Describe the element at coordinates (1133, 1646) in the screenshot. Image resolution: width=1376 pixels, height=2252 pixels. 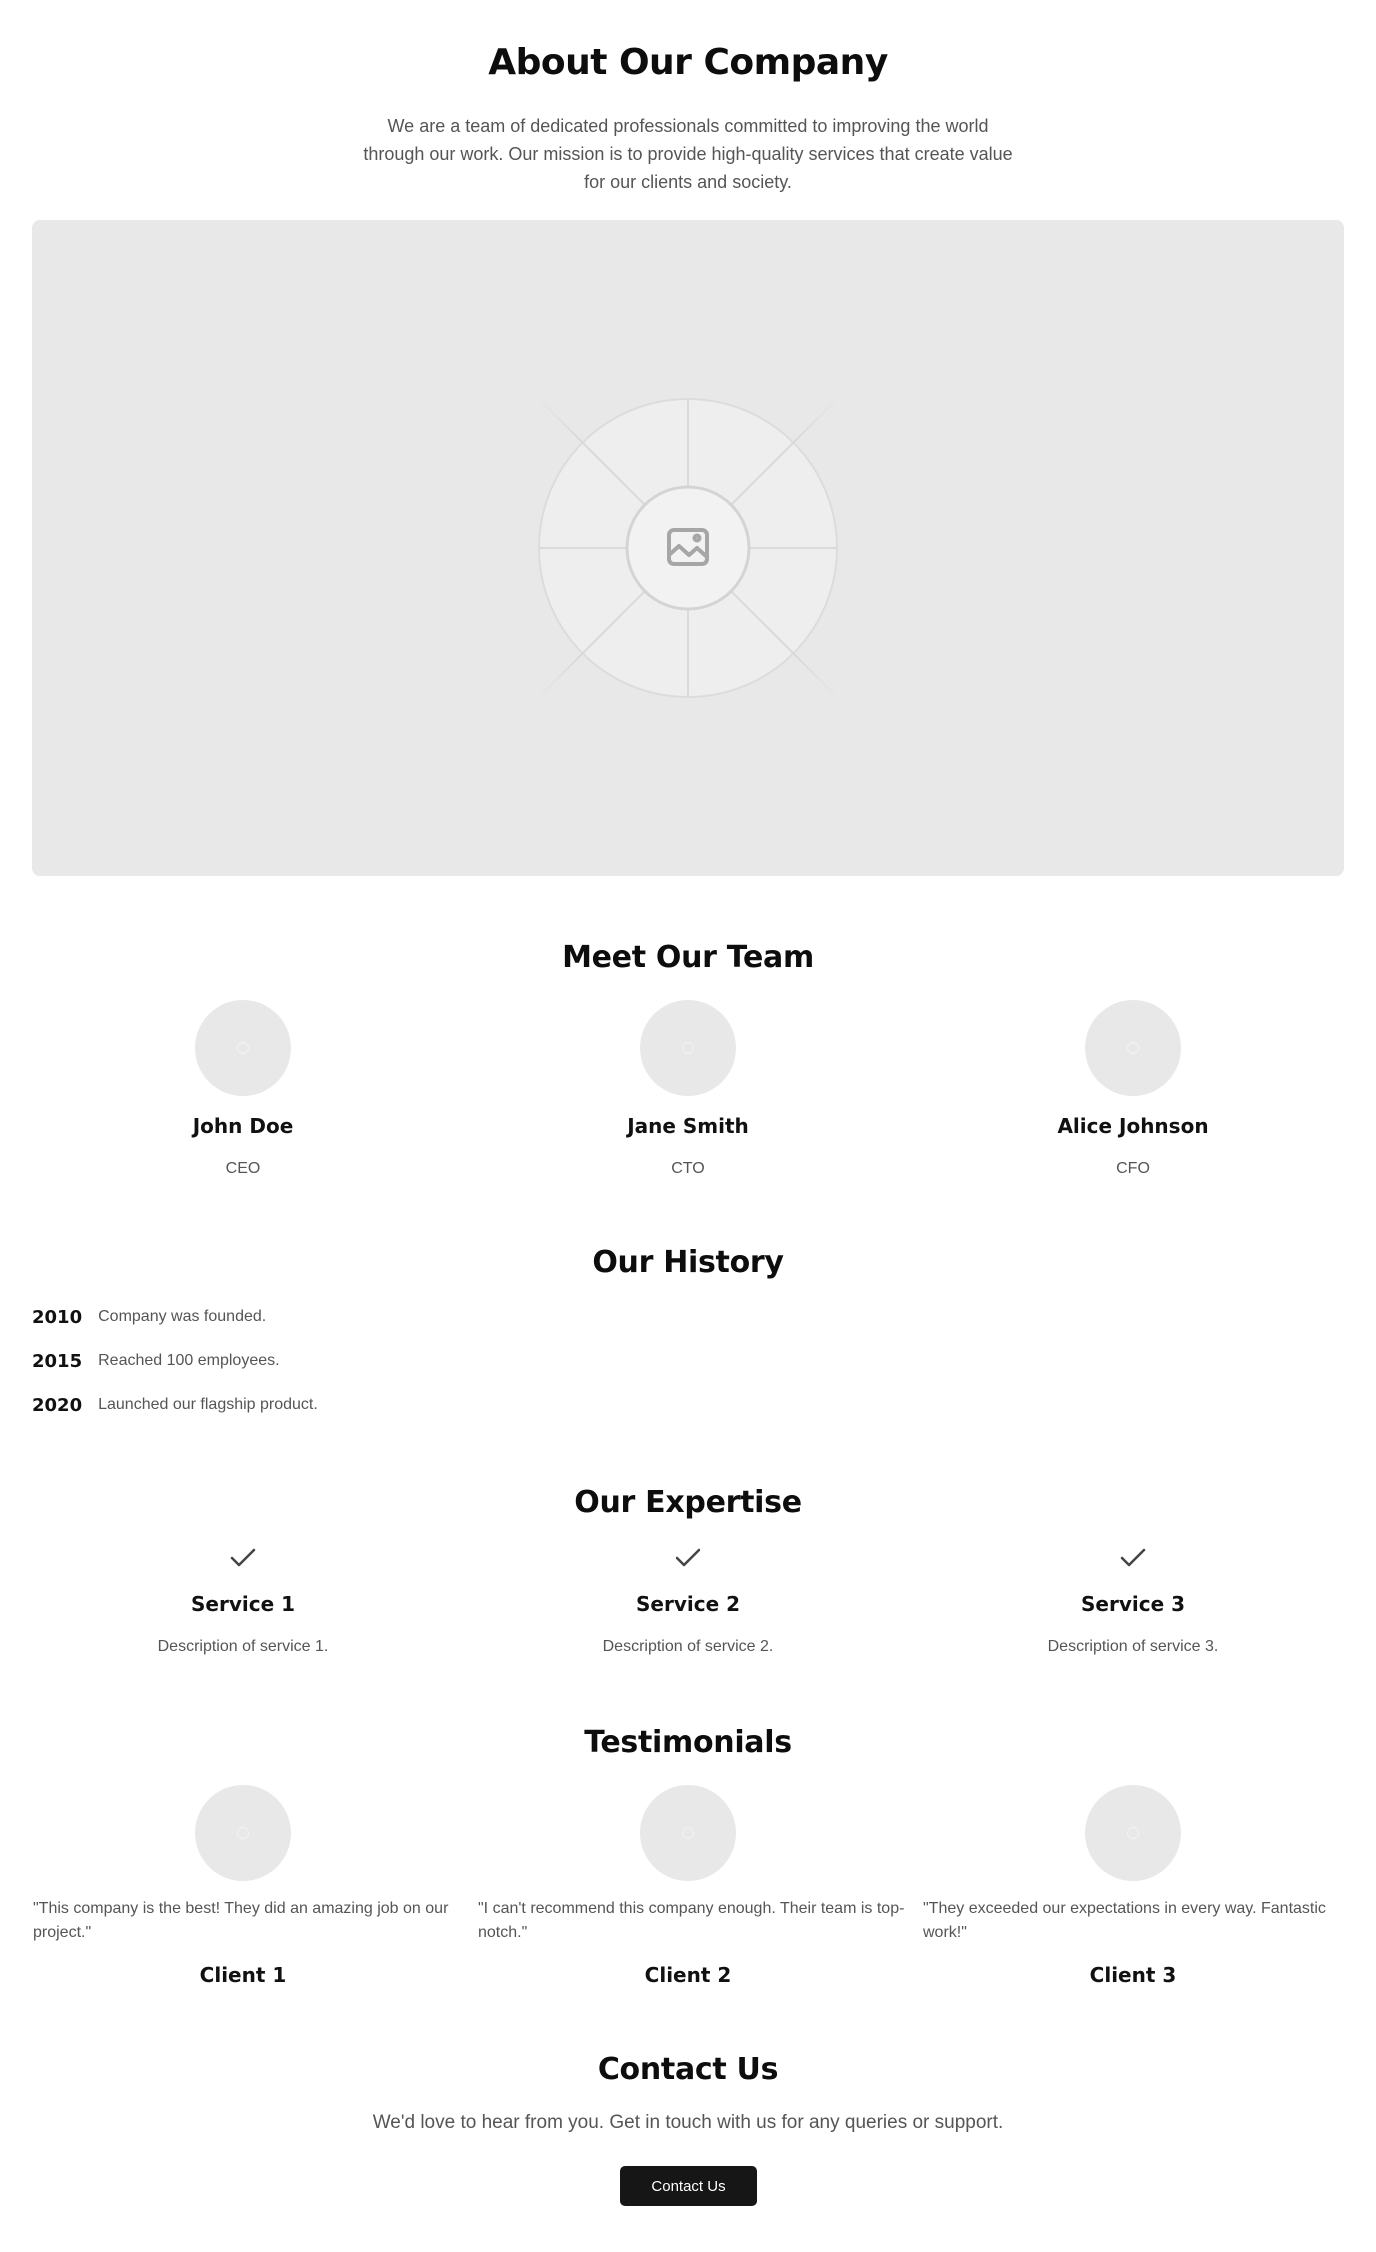
I see `service-description: Description of service 3.` at that location.